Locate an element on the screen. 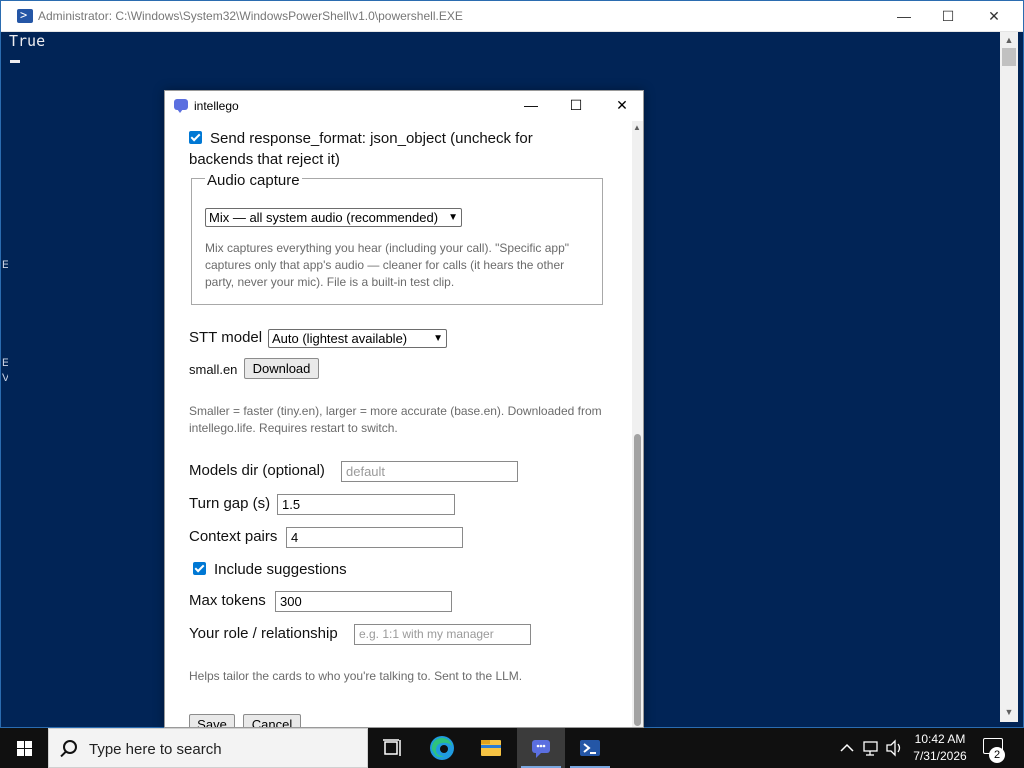  start-button is located at coordinates (24, 748).